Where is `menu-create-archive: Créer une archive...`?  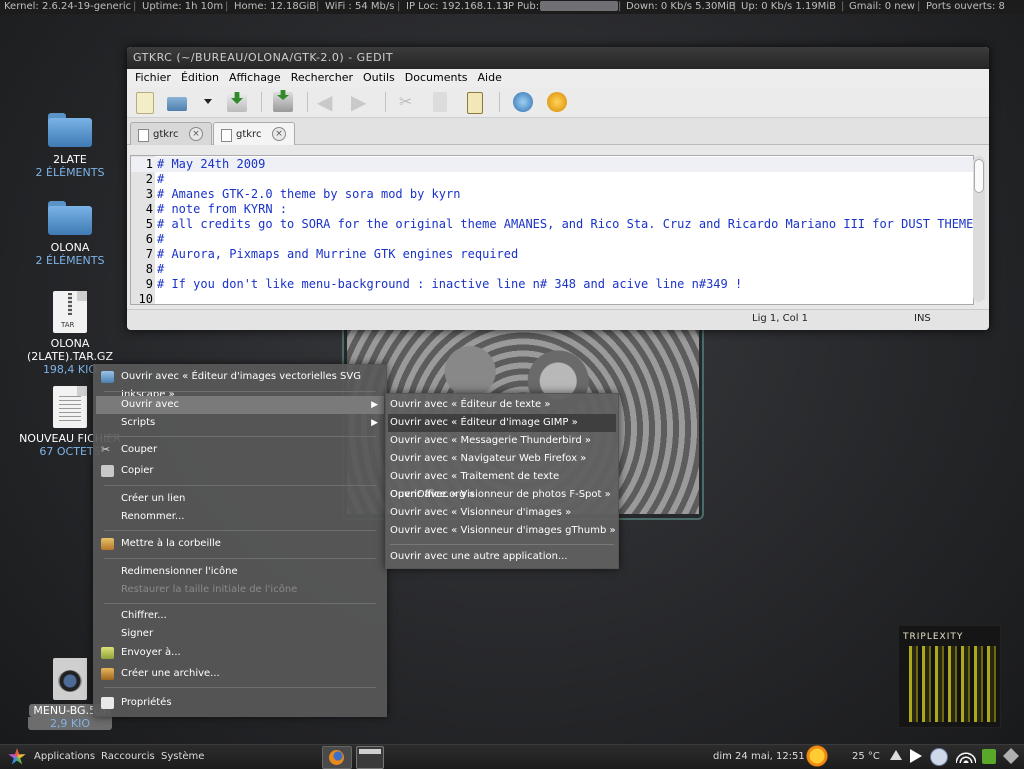 menu-create-archive: Créer une archive... is located at coordinates (240, 674).